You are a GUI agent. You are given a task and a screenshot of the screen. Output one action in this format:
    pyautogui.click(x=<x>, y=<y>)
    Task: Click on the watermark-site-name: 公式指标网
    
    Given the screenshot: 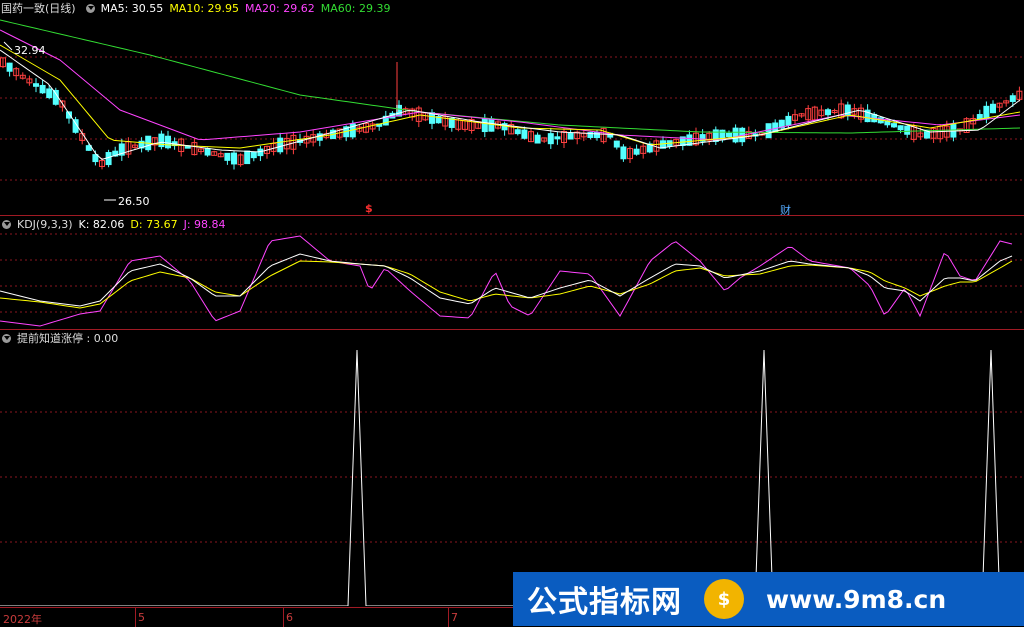 What is the action you would take?
    pyautogui.click(x=604, y=602)
    